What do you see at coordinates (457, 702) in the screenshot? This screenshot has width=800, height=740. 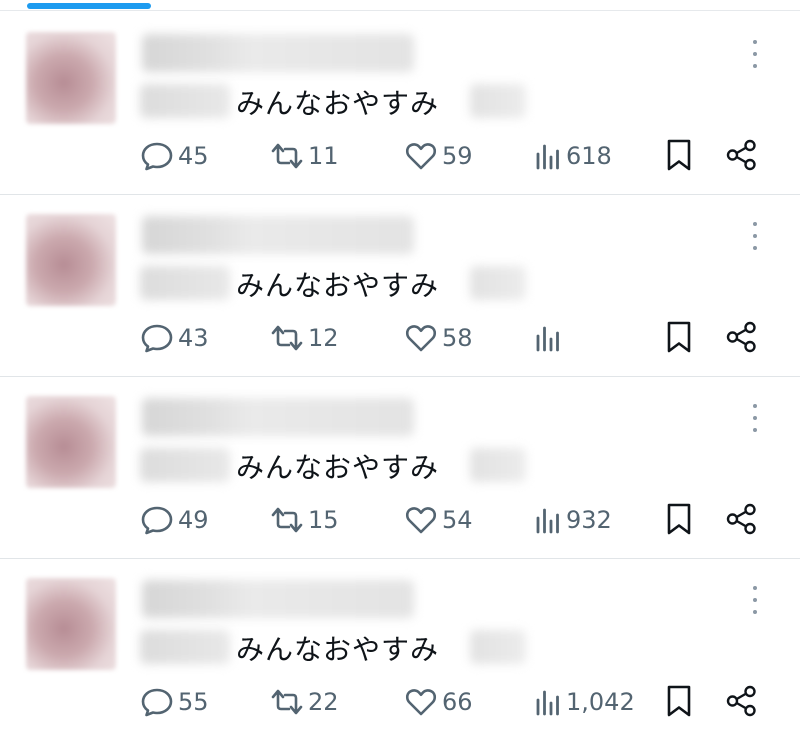 I see `like-count: 66` at bounding box center [457, 702].